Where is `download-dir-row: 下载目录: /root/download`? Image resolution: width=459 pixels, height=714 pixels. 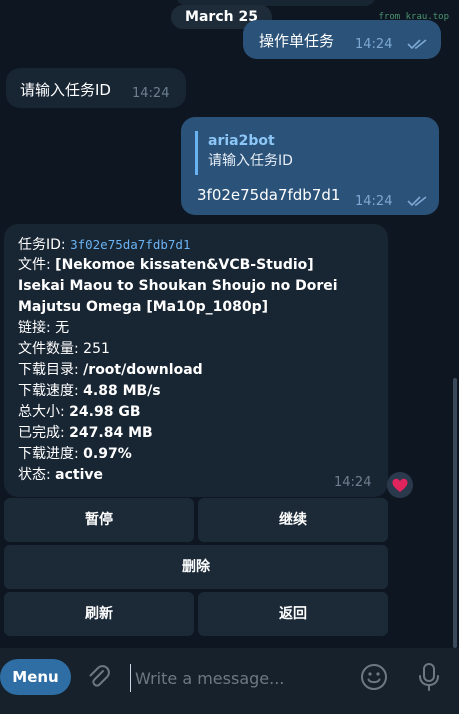 download-dir-row: 下载目录: /root/download is located at coordinates (110, 370).